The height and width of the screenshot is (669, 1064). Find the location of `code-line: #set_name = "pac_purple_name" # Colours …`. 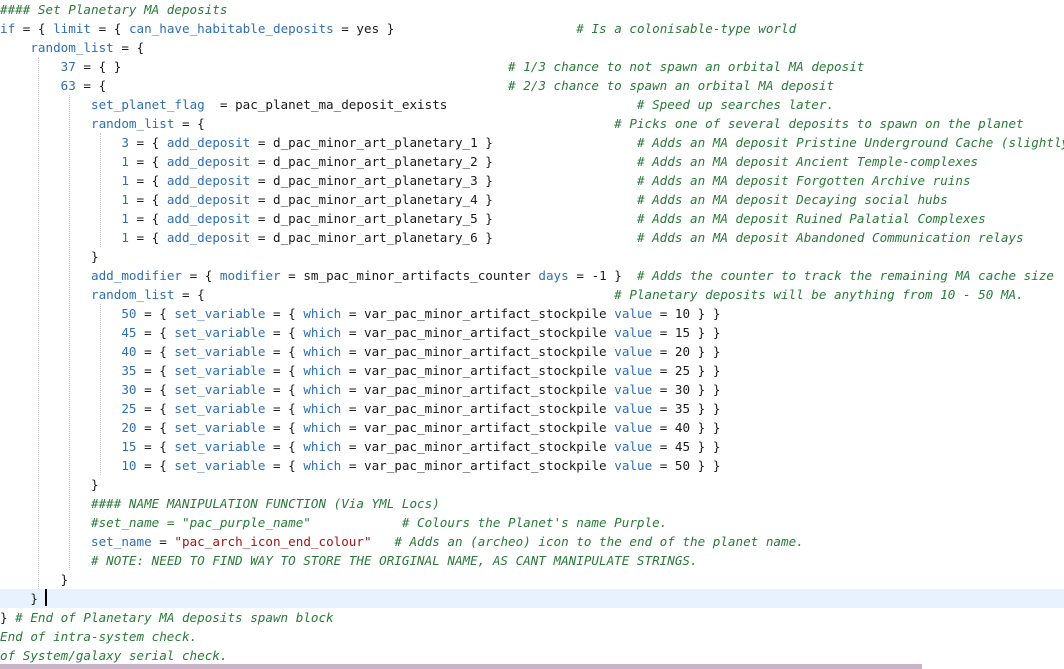

code-line: #set_name = "pac_purple_name" # Colours … is located at coordinates (532, 522).